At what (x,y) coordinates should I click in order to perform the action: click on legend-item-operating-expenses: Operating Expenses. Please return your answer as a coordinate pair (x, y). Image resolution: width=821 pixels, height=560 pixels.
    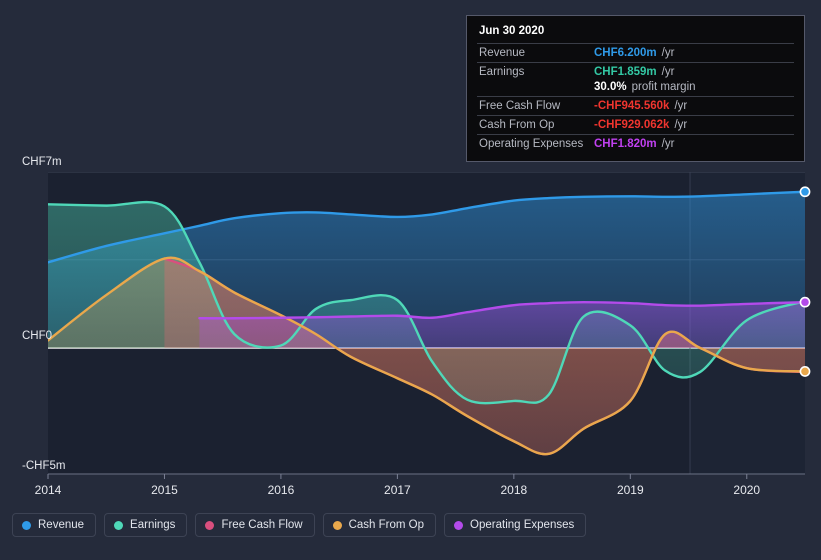
    Looking at the image, I should click on (515, 525).